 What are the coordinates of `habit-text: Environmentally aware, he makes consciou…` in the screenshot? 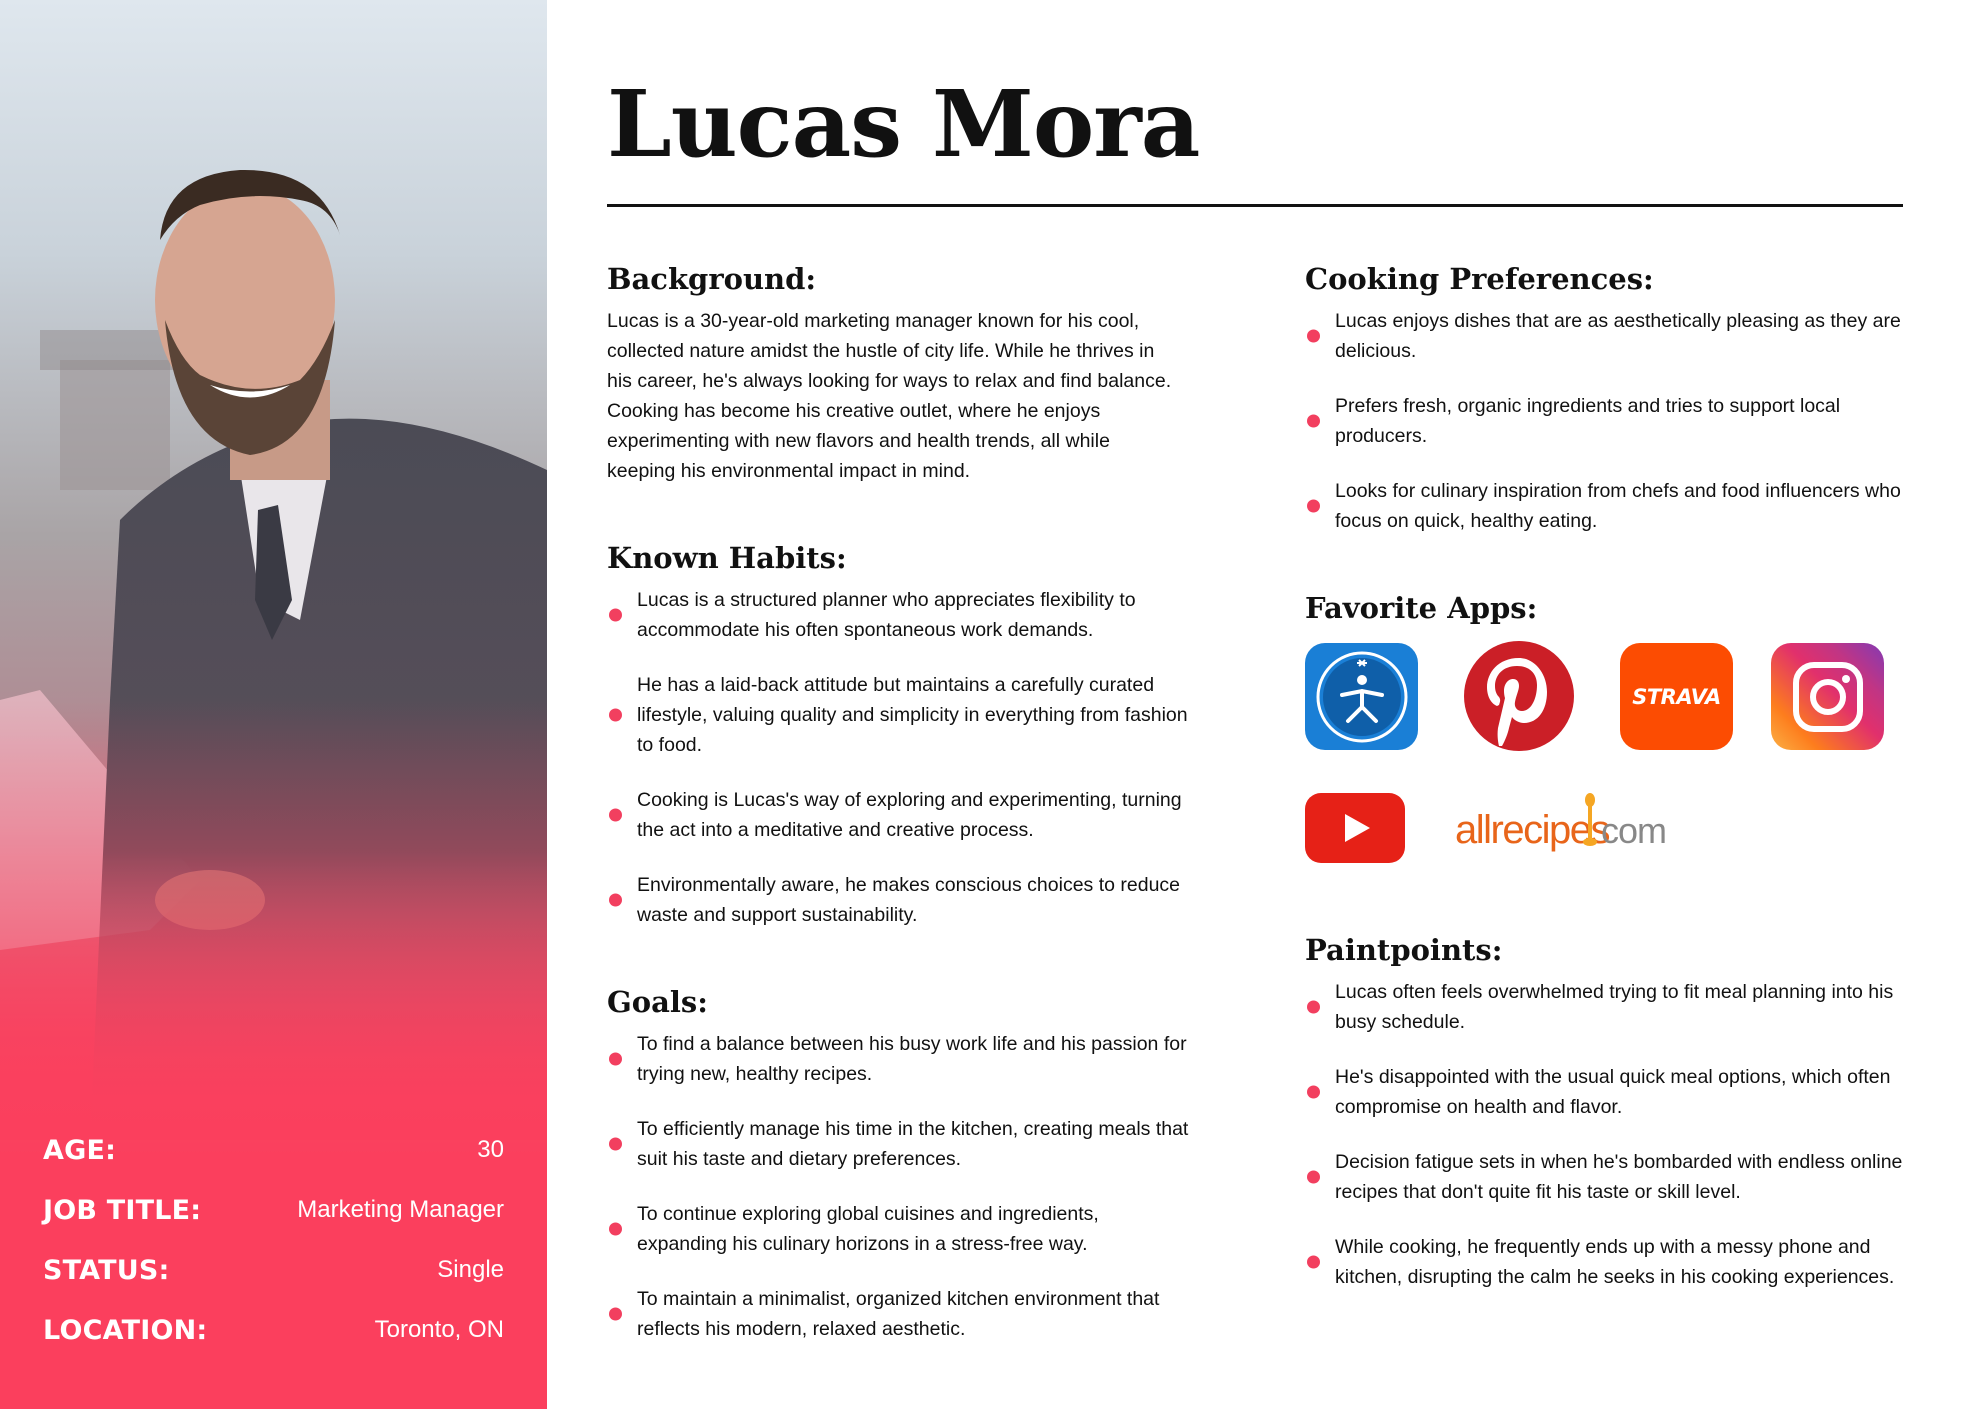 It's located at (909, 900).